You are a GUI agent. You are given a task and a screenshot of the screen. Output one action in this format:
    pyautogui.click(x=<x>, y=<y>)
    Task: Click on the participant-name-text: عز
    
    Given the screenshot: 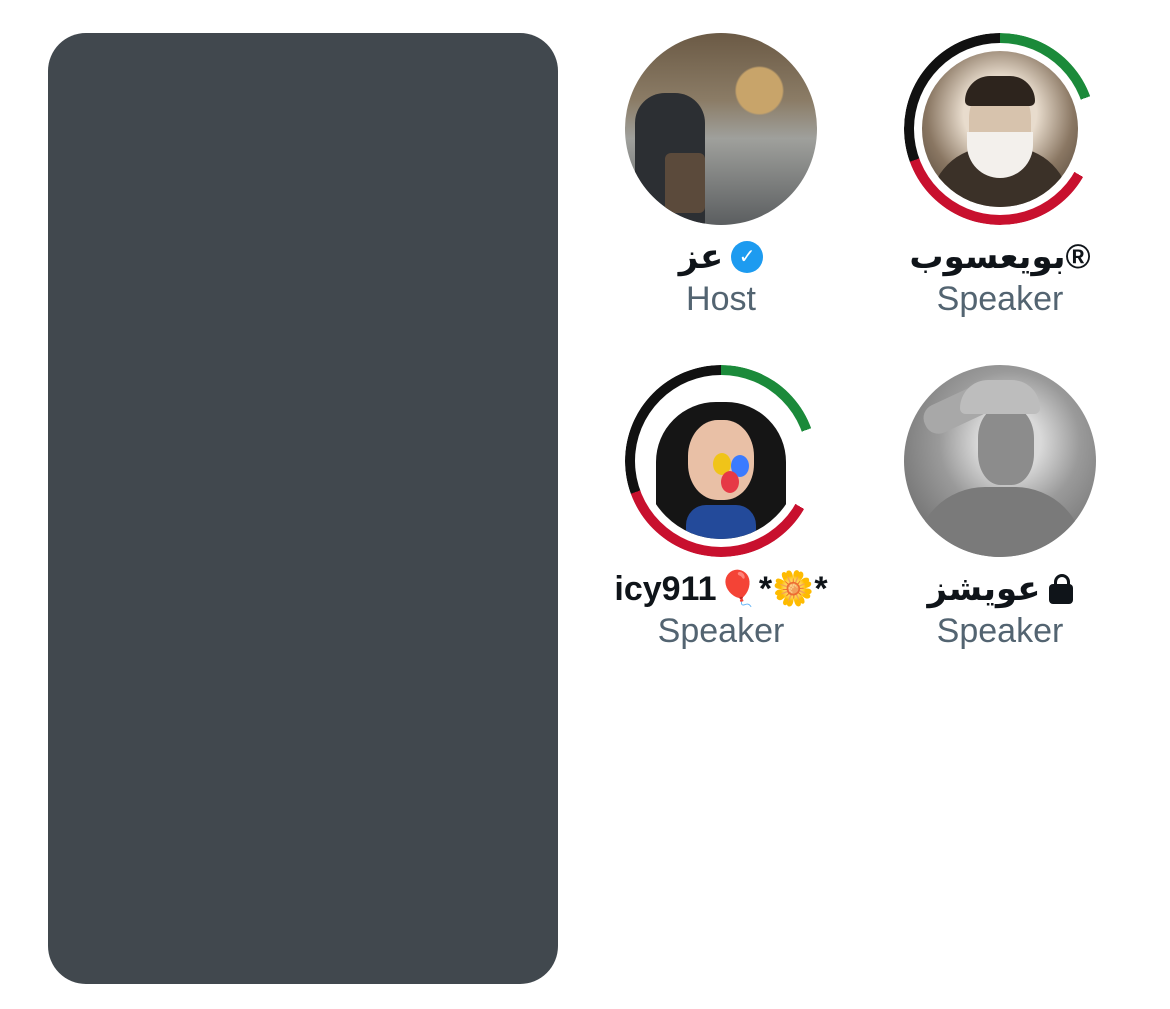 What is the action you would take?
    pyautogui.click(x=701, y=257)
    